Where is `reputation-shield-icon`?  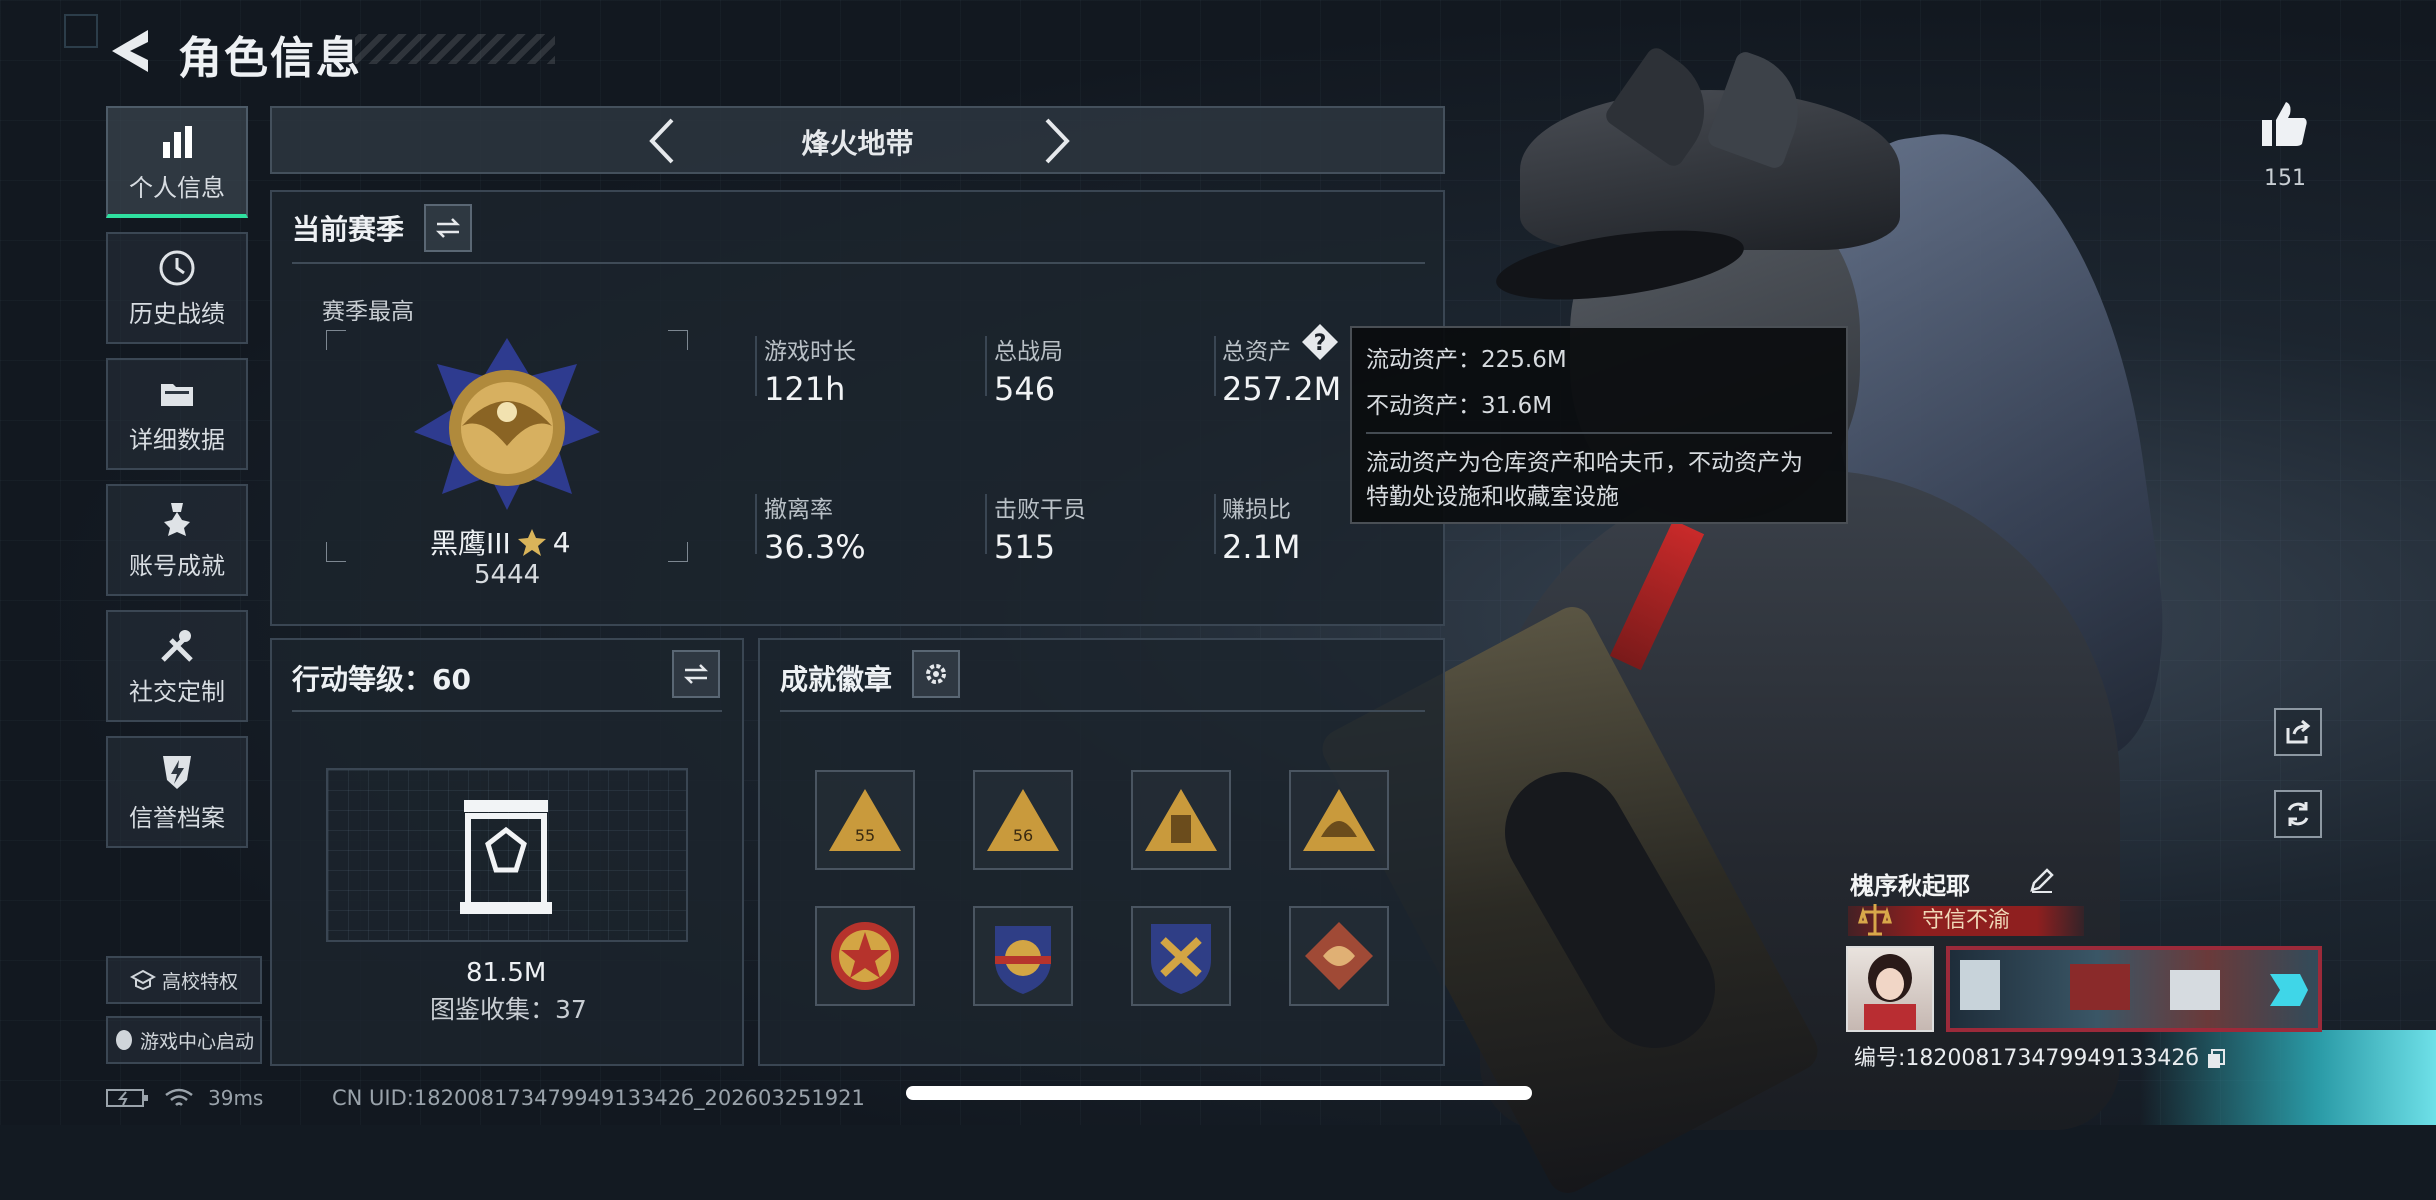 reputation-shield-icon is located at coordinates (177, 772).